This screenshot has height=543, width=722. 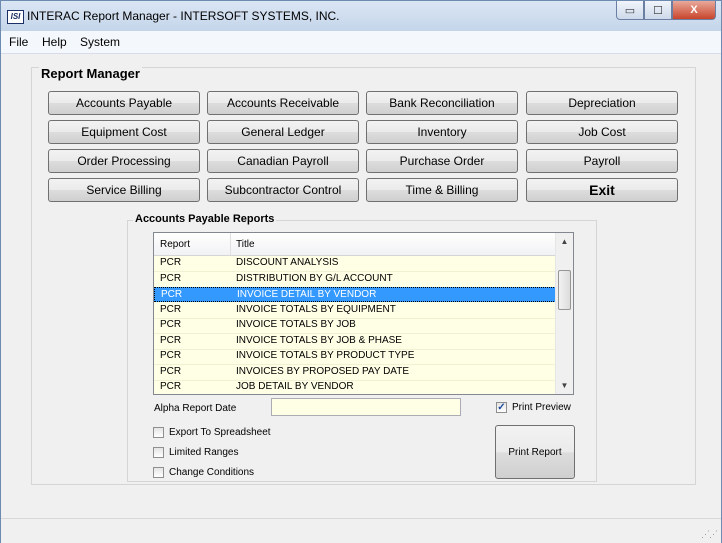 I want to click on payroll-button: Payroll, so click(x=602, y=161).